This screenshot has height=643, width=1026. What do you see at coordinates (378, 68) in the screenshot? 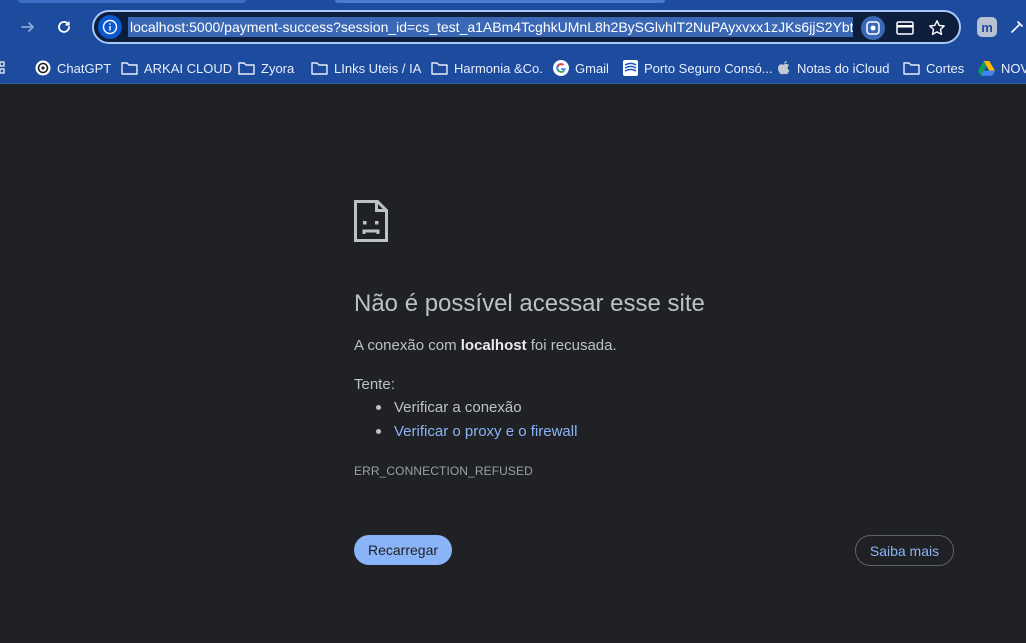
I see `bookmark-label: LInks Uteis / IA` at bounding box center [378, 68].